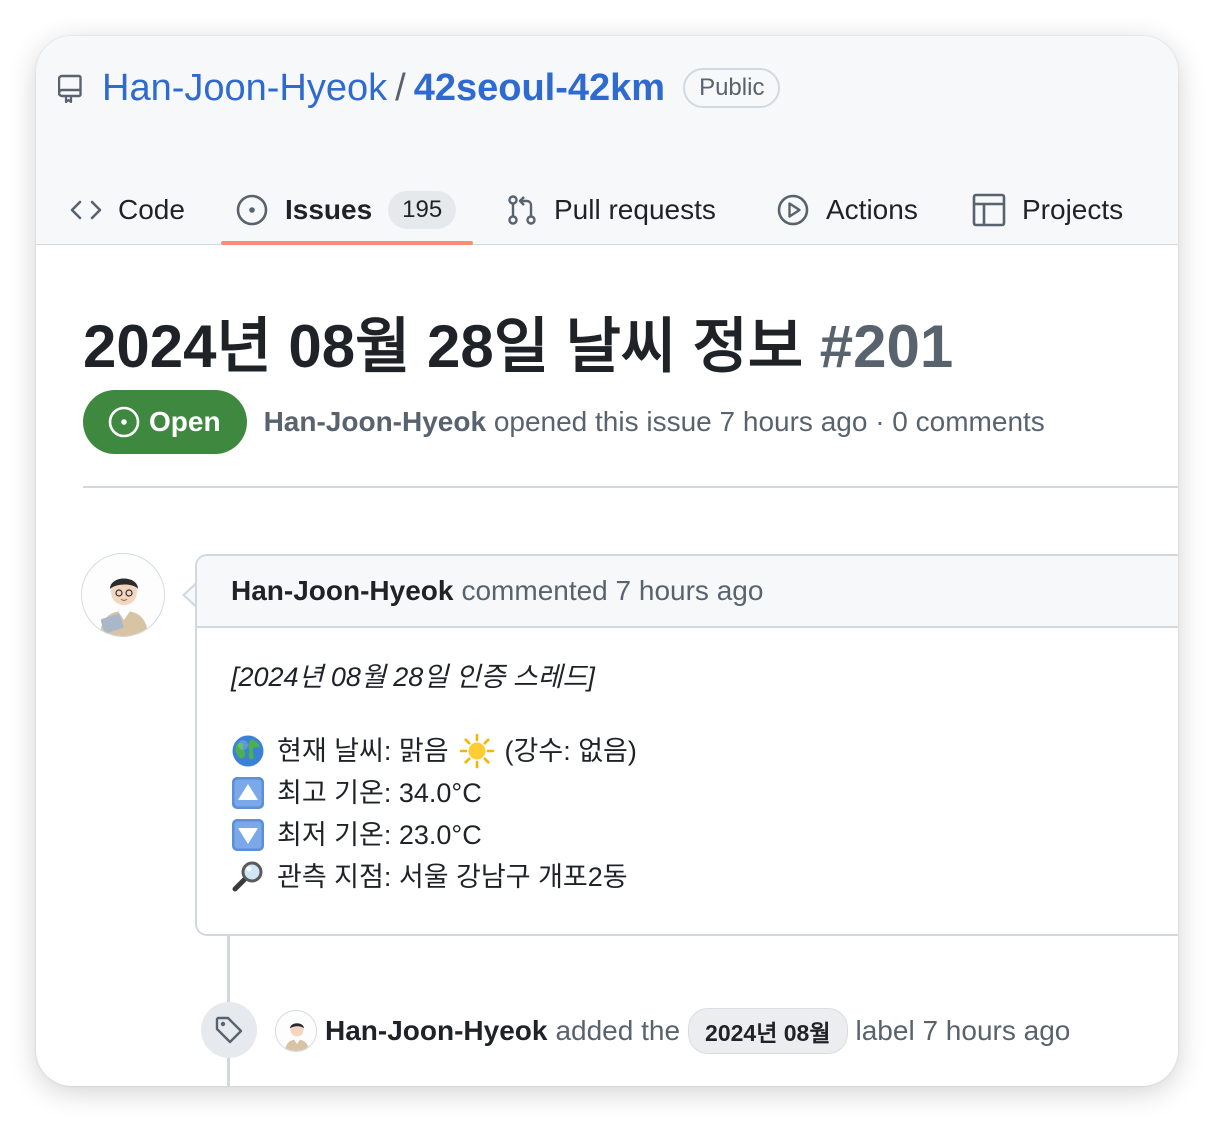  What do you see at coordinates (612, 591) in the screenshot?
I see `comment-timestamp: commented 7 hours ago` at bounding box center [612, 591].